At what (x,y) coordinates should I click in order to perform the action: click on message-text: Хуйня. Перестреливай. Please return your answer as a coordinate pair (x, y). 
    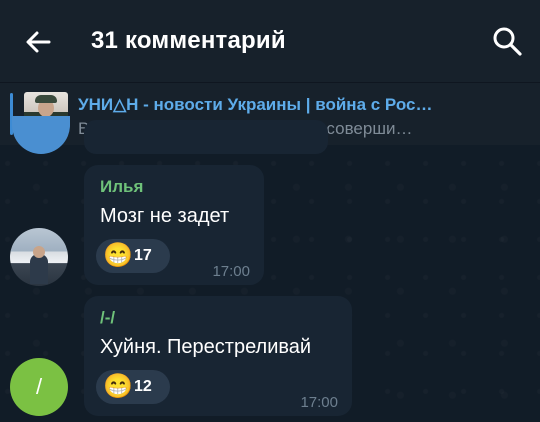
    Looking at the image, I should click on (206, 347).